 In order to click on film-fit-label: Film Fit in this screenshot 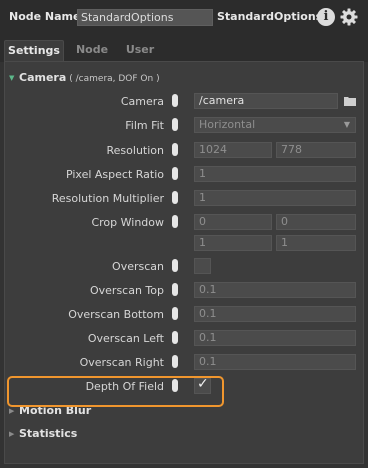, I will do `click(144, 125)`.